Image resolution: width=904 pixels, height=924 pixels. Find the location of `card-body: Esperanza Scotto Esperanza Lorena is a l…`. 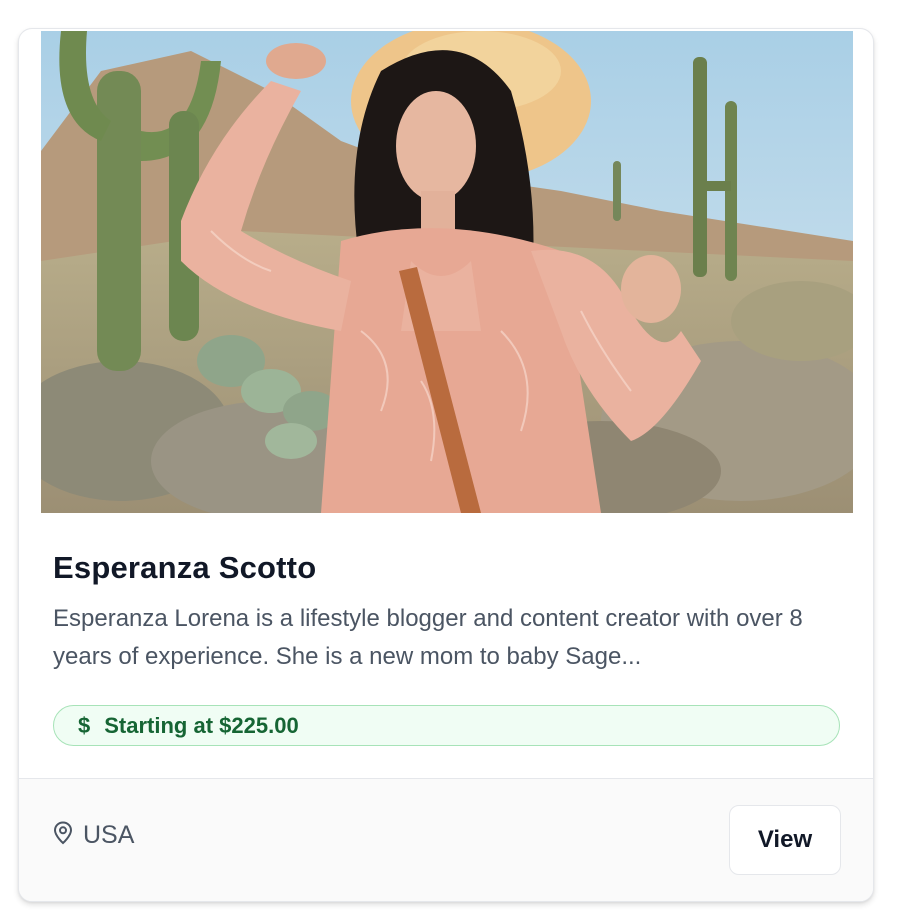

card-body: Esperanza Scotto Esperanza Lorena is a l… is located at coordinates (447, 612).